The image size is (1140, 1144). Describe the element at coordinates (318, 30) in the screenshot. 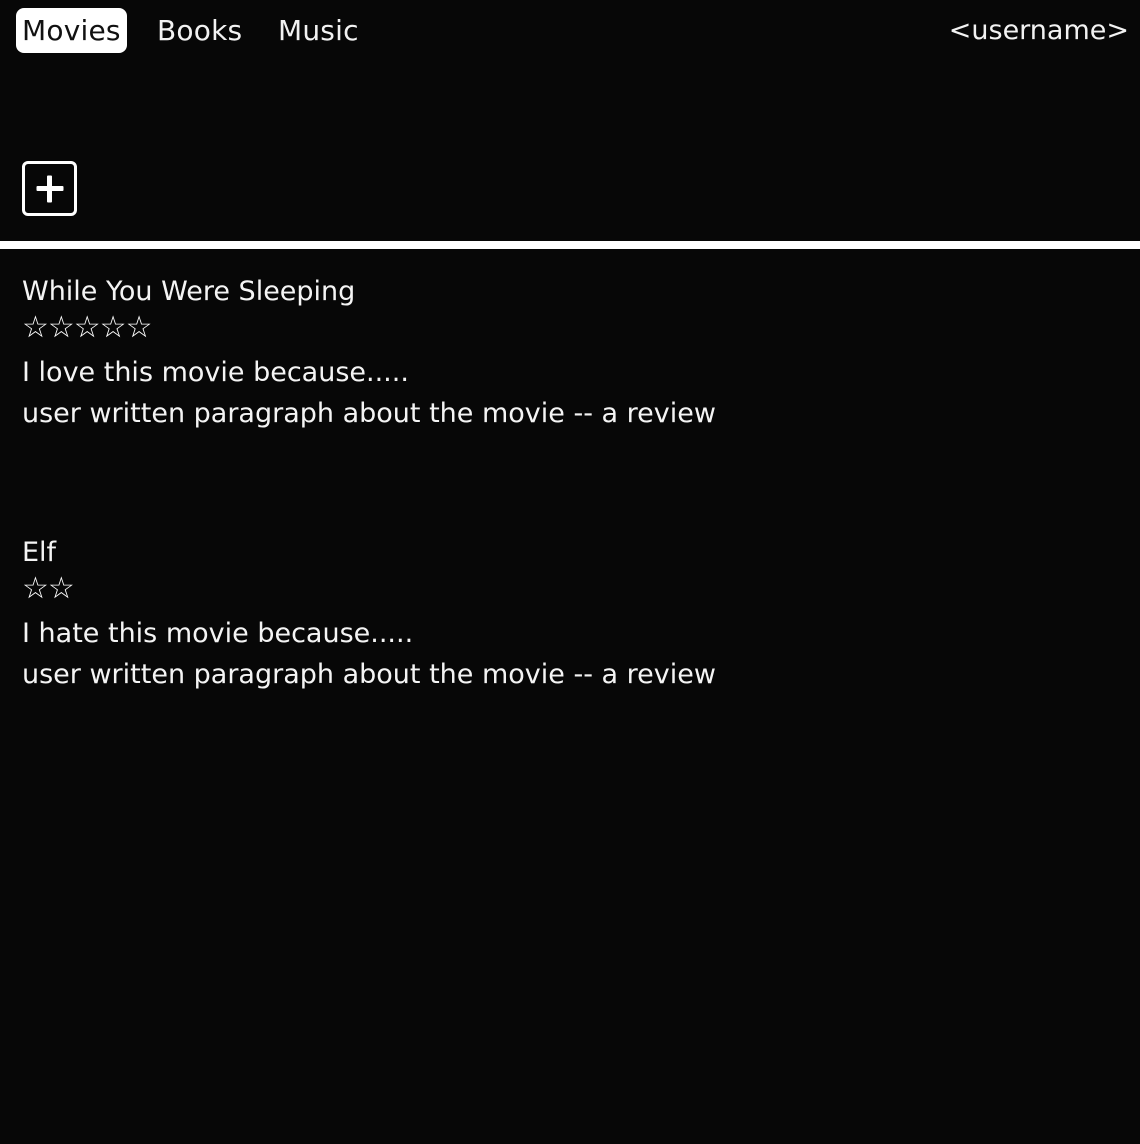

I see `tab-music: Music` at that location.